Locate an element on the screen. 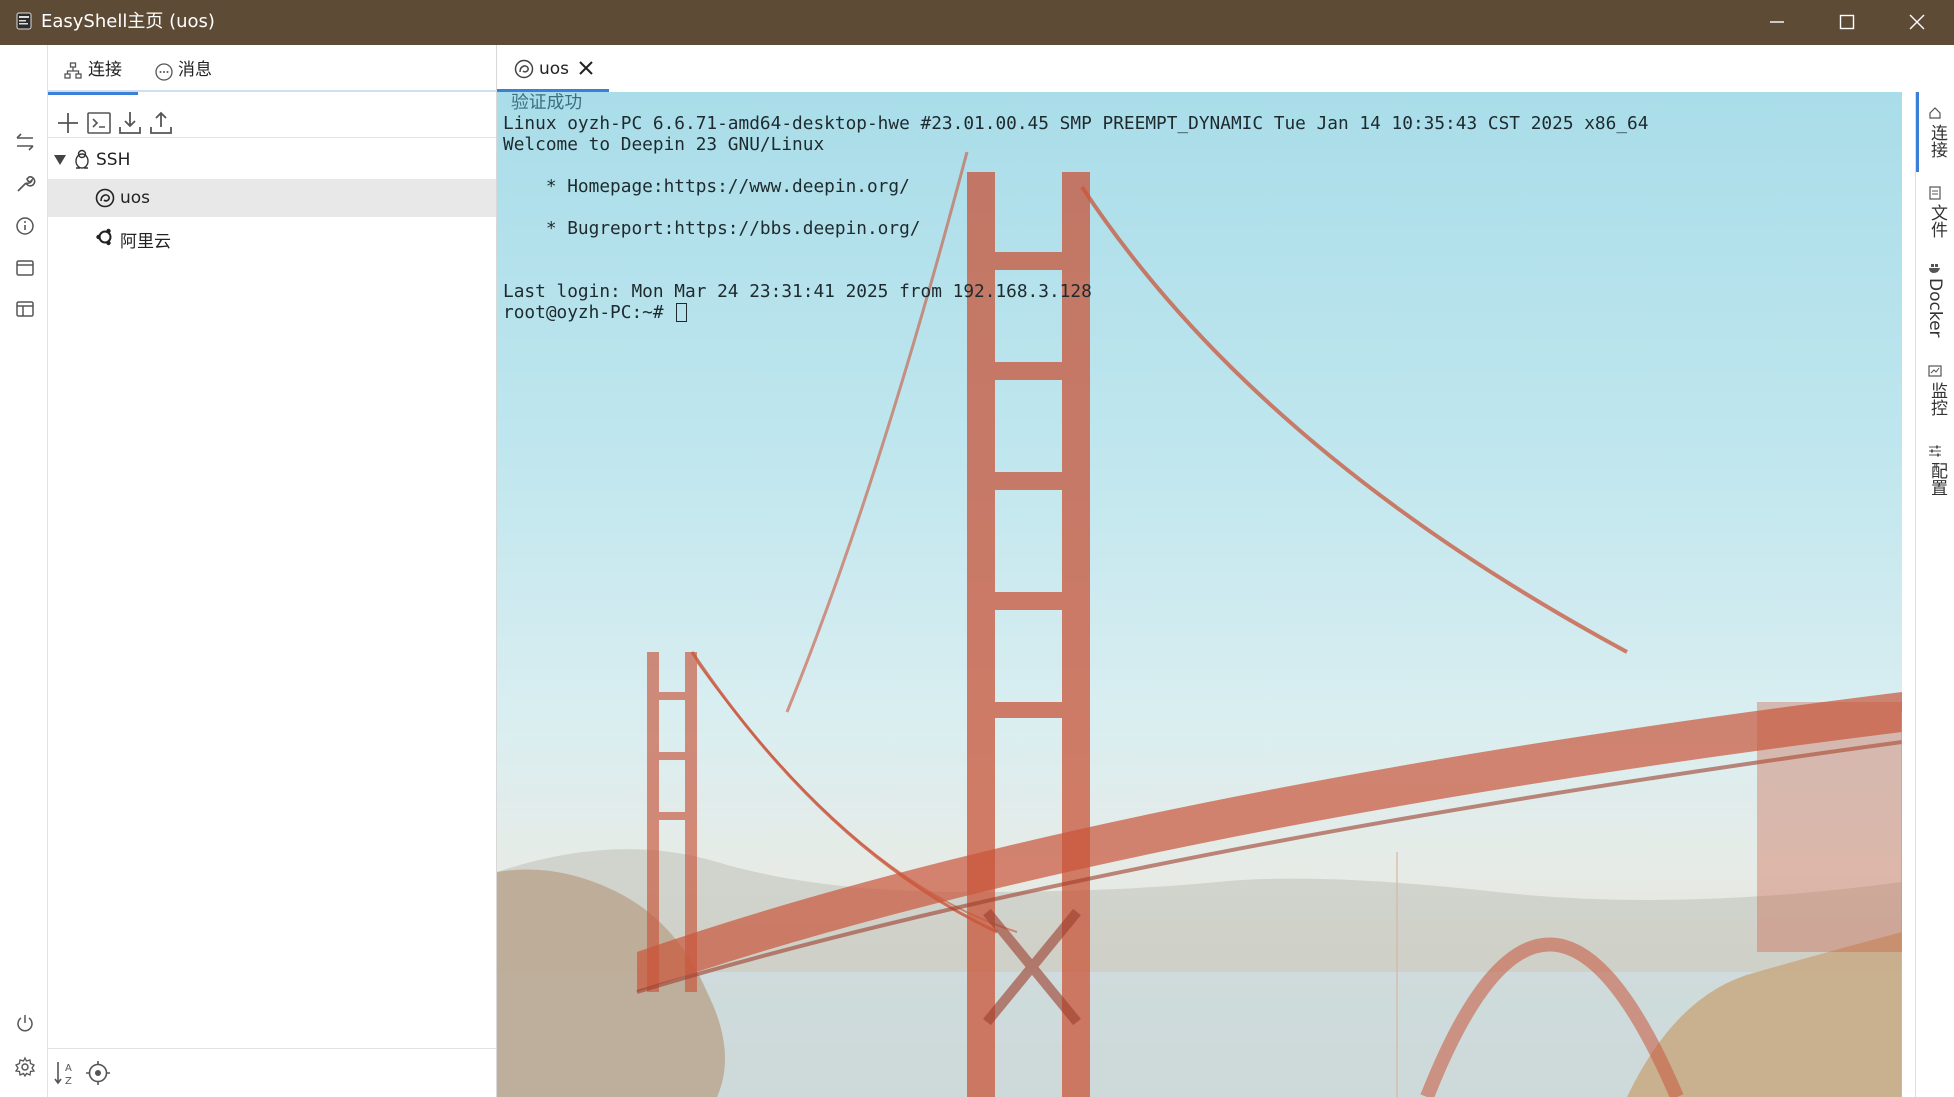 The height and width of the screenshot is (1097, 1954). right-tab-label: 文件 is located at coordinates (1937, 221).